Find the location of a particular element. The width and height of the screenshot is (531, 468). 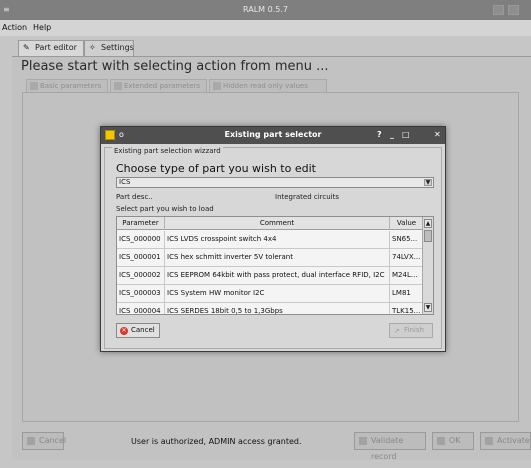

menu-action: Action is located at coordinates (14, 27).